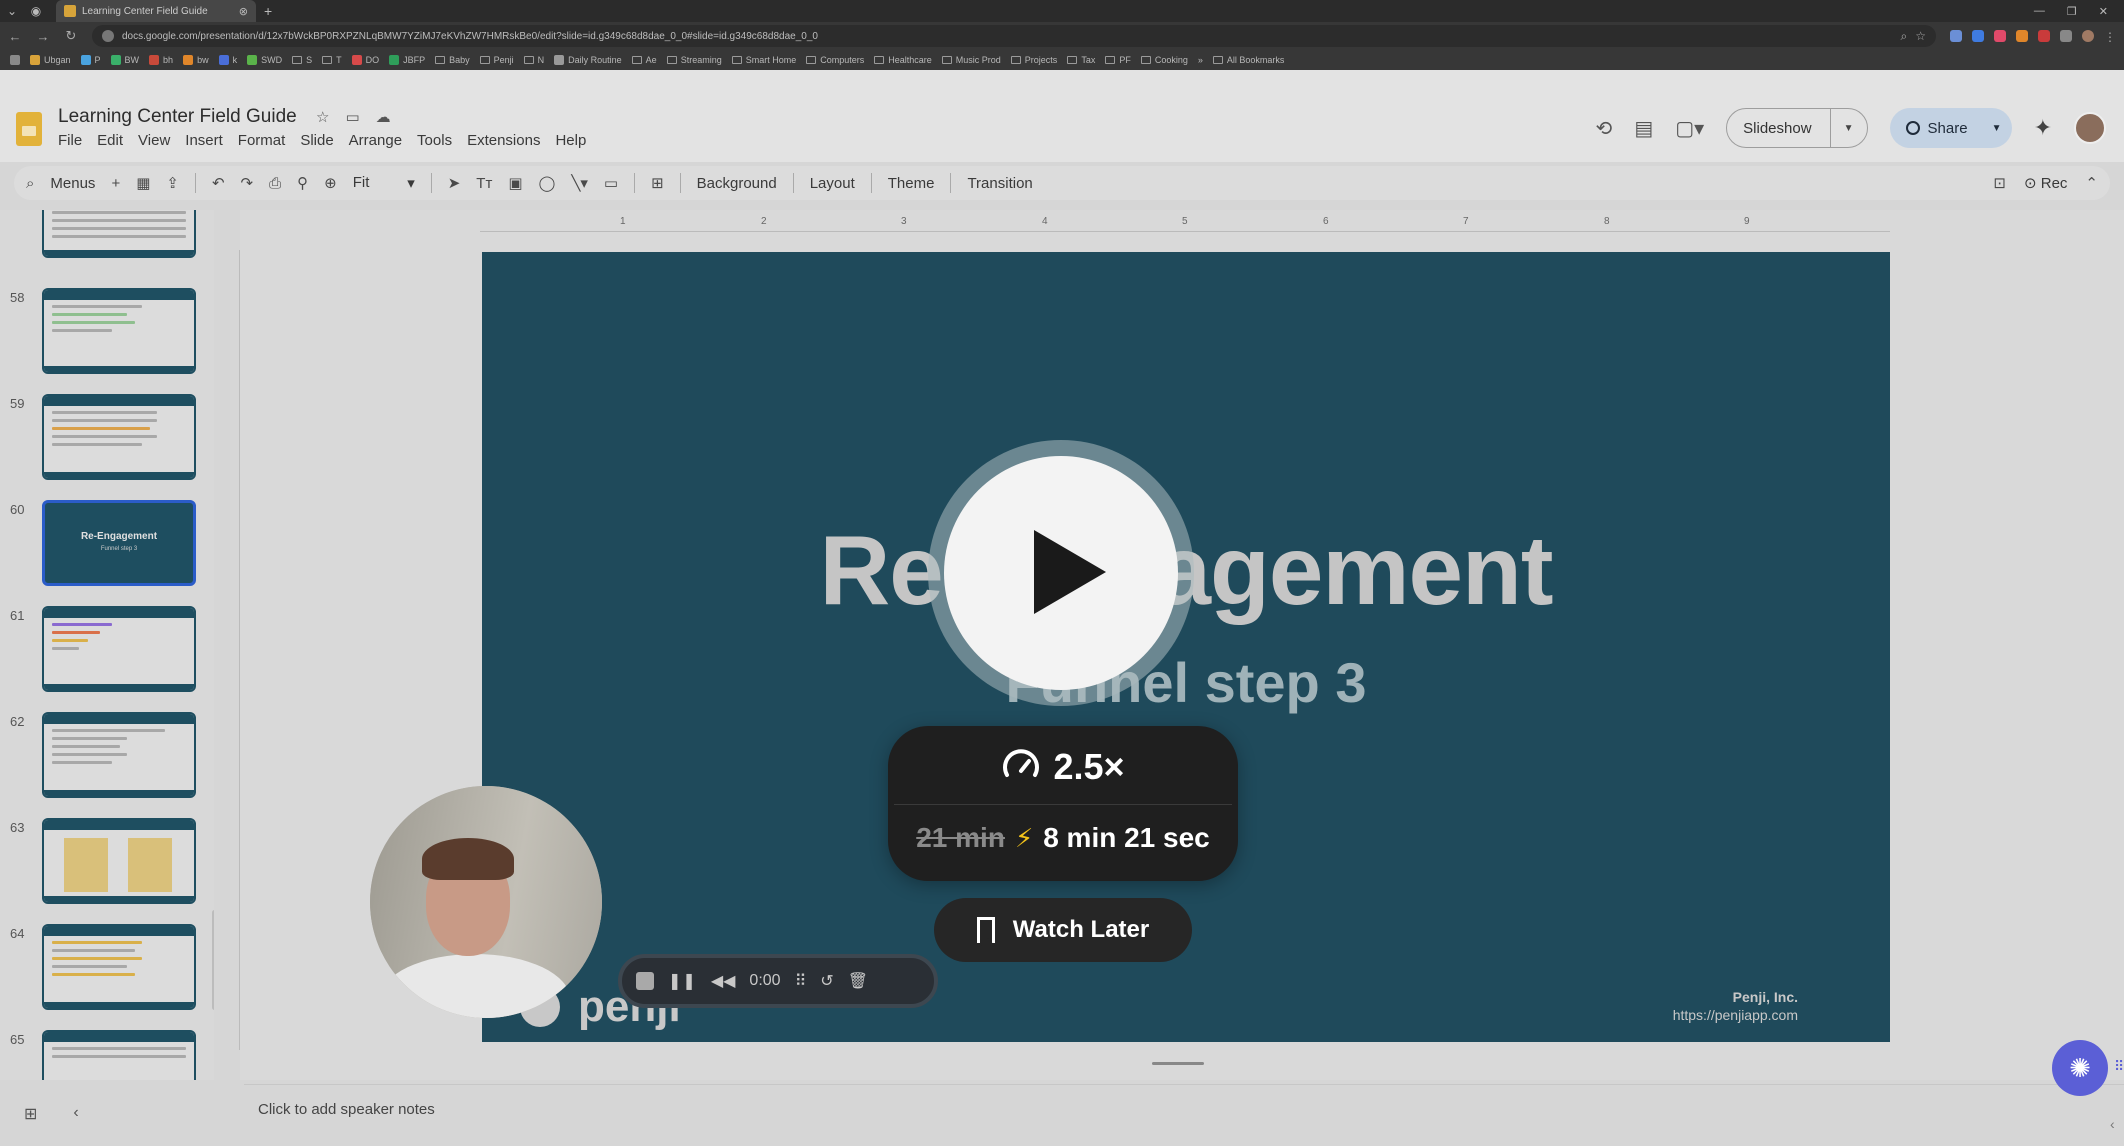 The height and width of the screenshot is (1146, 2124). I want to click on back-icon: ←, so click(15, 36).